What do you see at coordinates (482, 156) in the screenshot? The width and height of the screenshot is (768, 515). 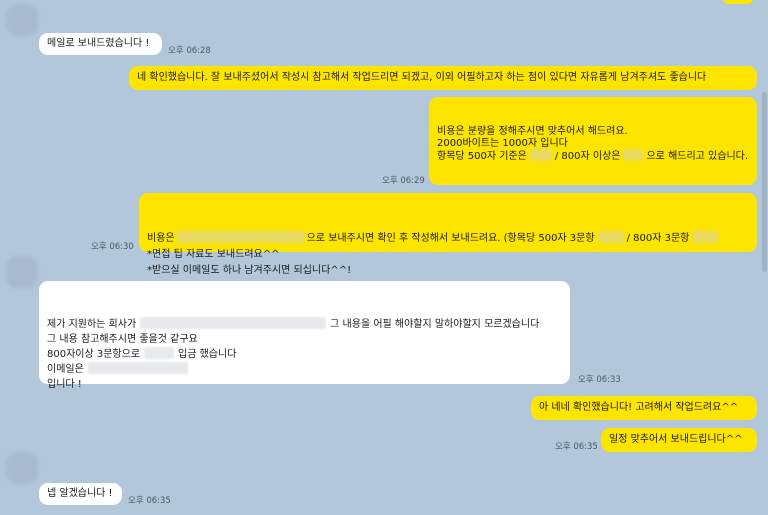 I see `message-line: 항목당 500자 기준은` at bounding box center [482, 156].